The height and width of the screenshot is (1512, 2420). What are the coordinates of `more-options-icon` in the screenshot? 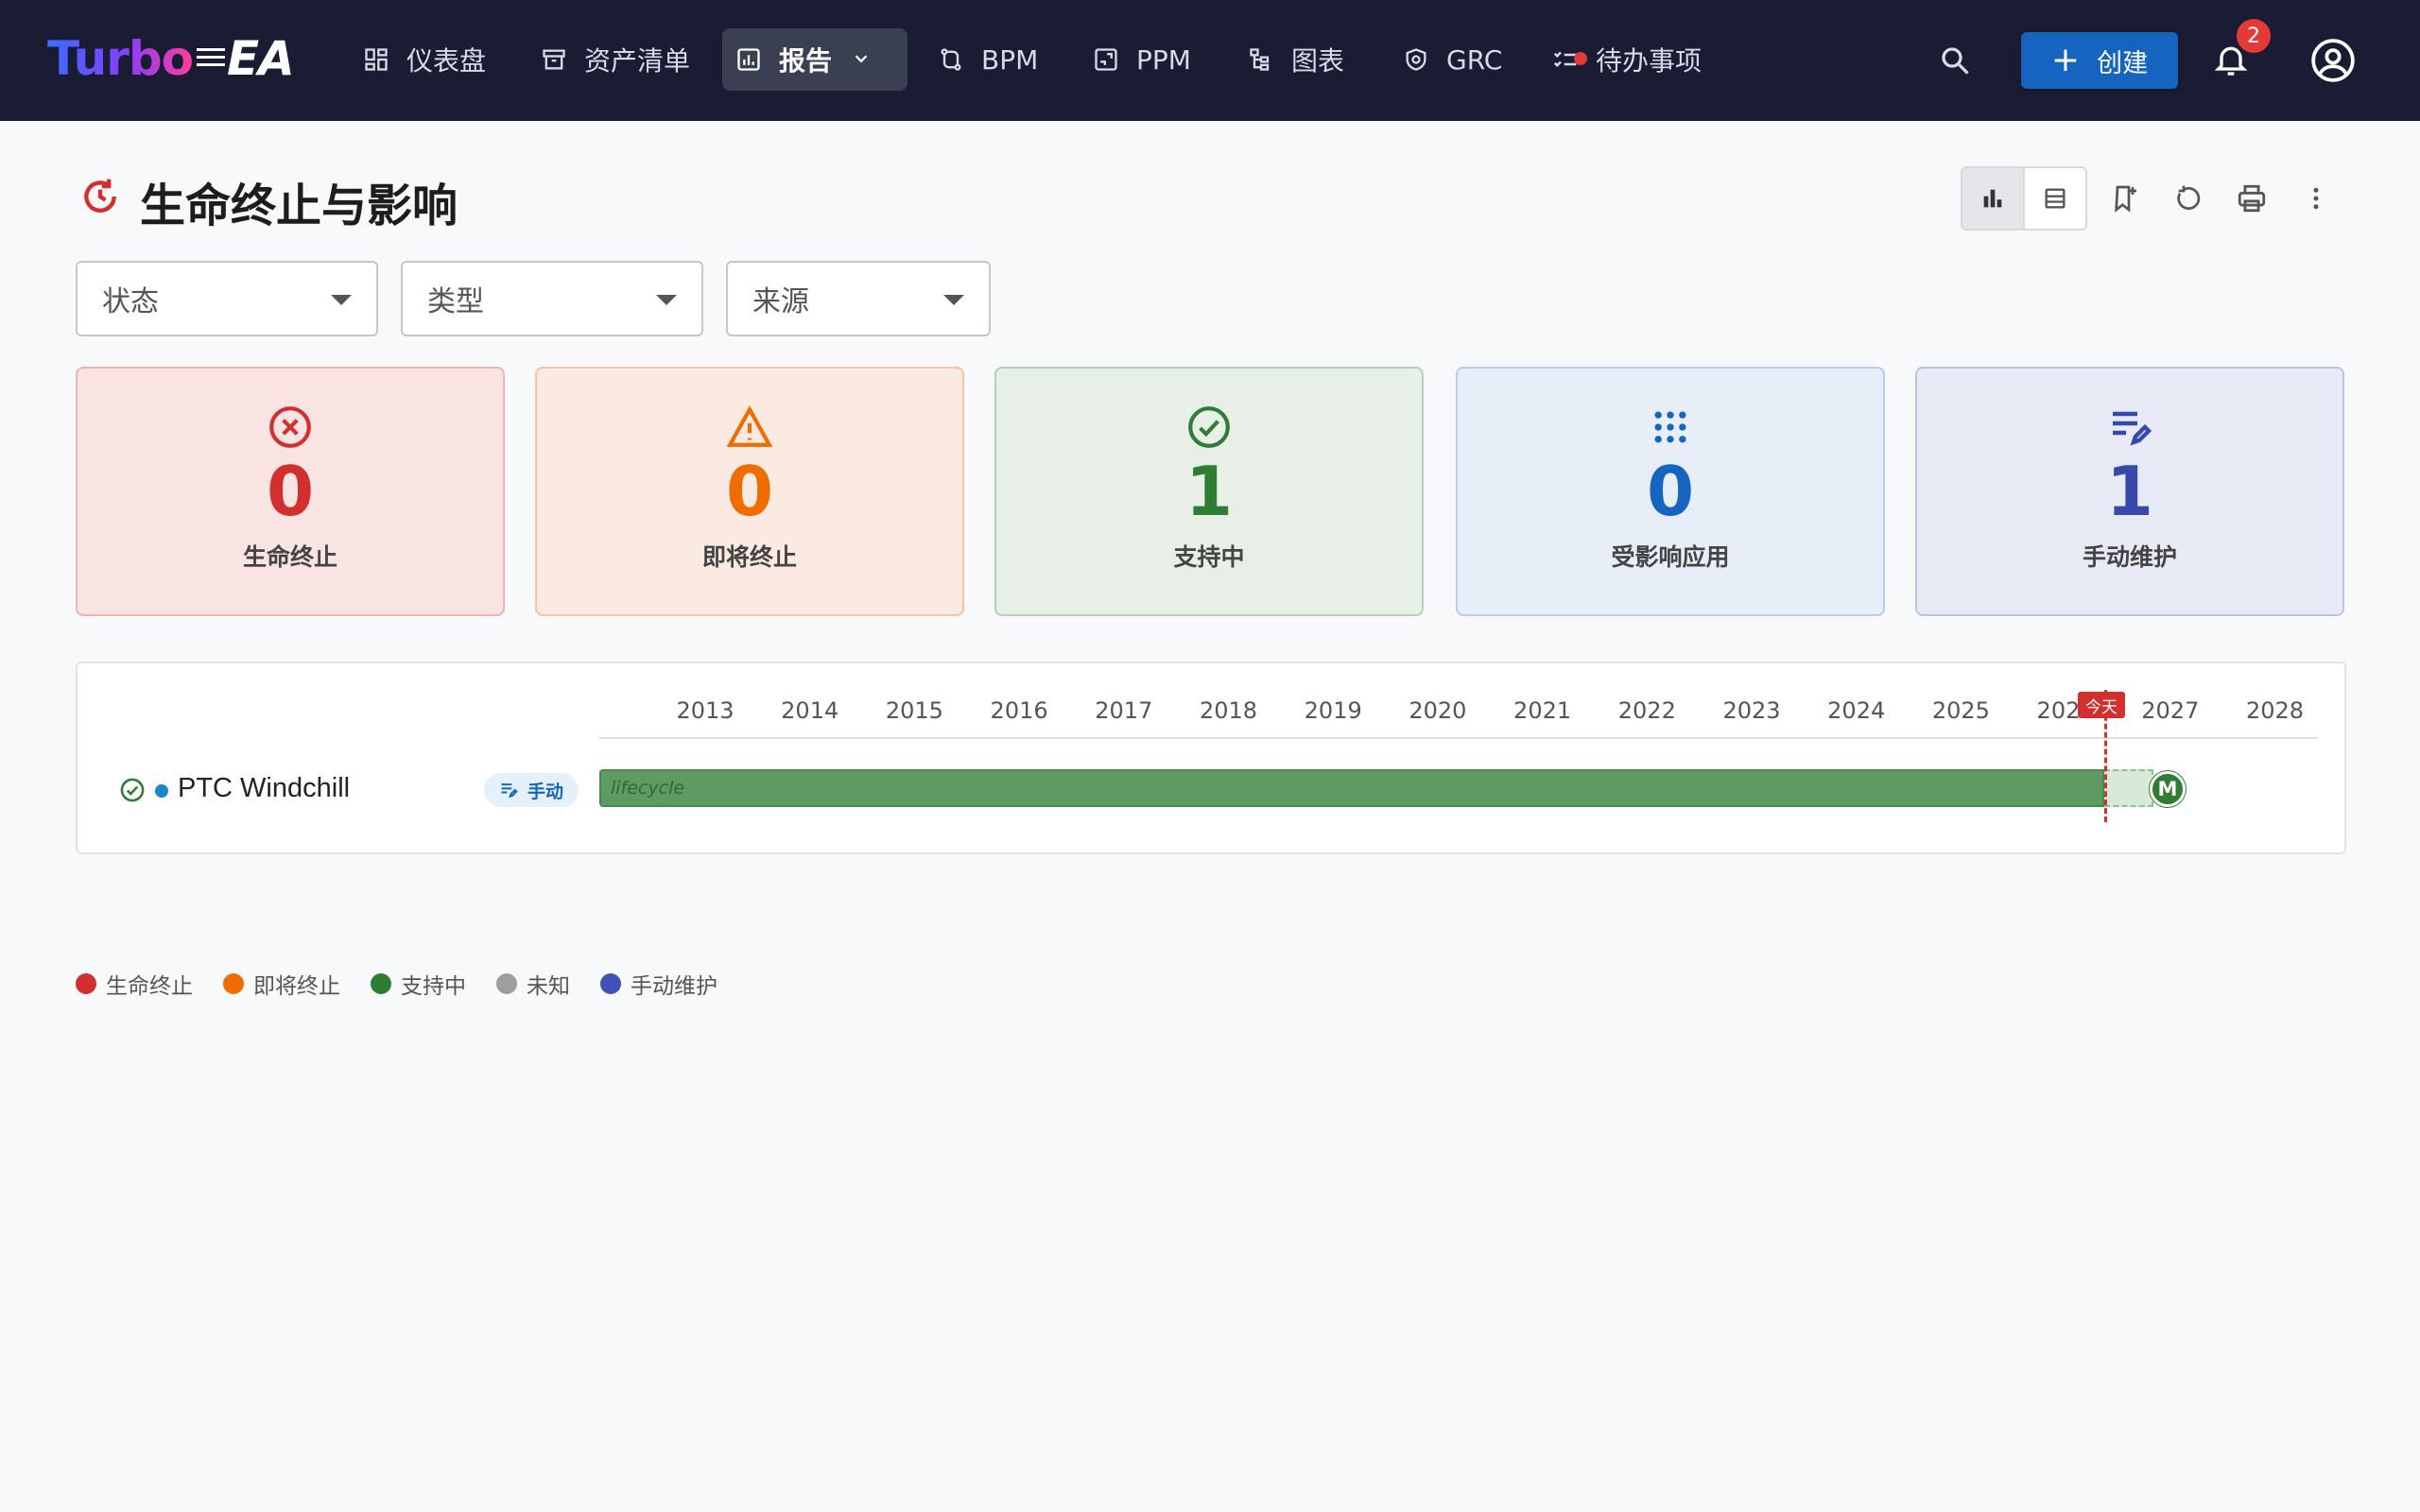 It's located at (2316, 198).